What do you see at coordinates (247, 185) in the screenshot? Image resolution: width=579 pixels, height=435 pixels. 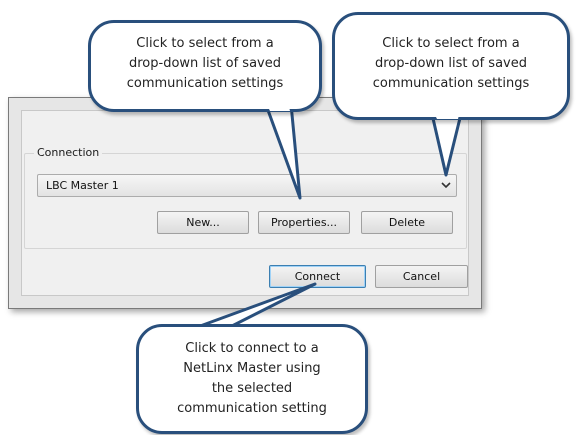 I see `connection-dropdown: LBC Master 1` at bounding box center [247, 185].